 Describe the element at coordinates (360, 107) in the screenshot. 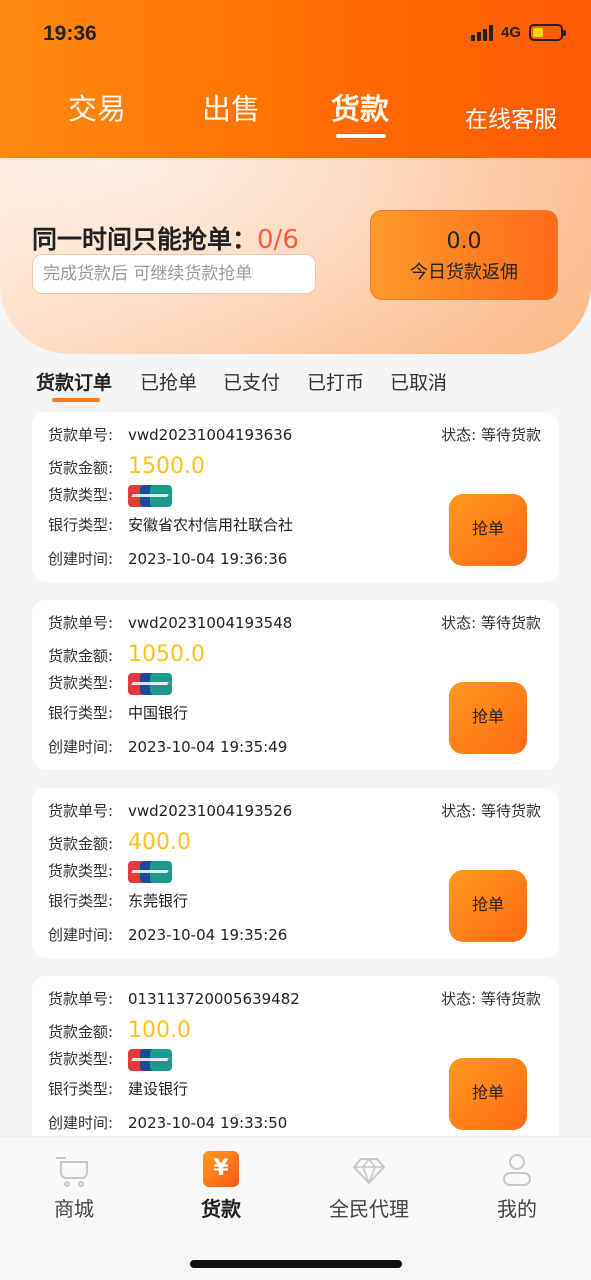

I see `tab-payment: 货款` at that location.